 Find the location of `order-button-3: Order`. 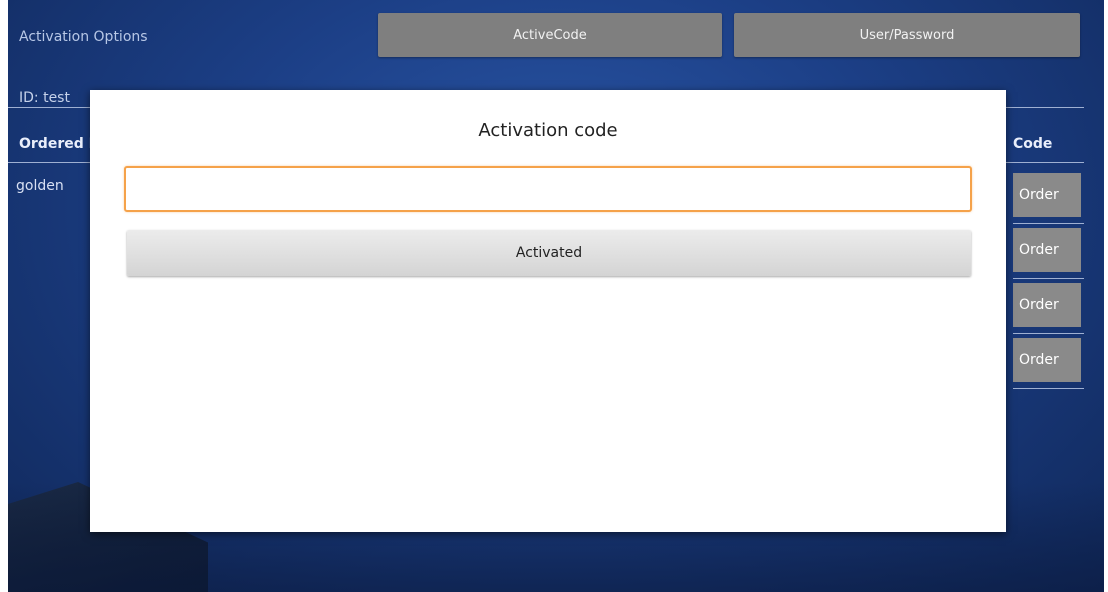

order-button-3: Order is located at coordinates (1047, 305).